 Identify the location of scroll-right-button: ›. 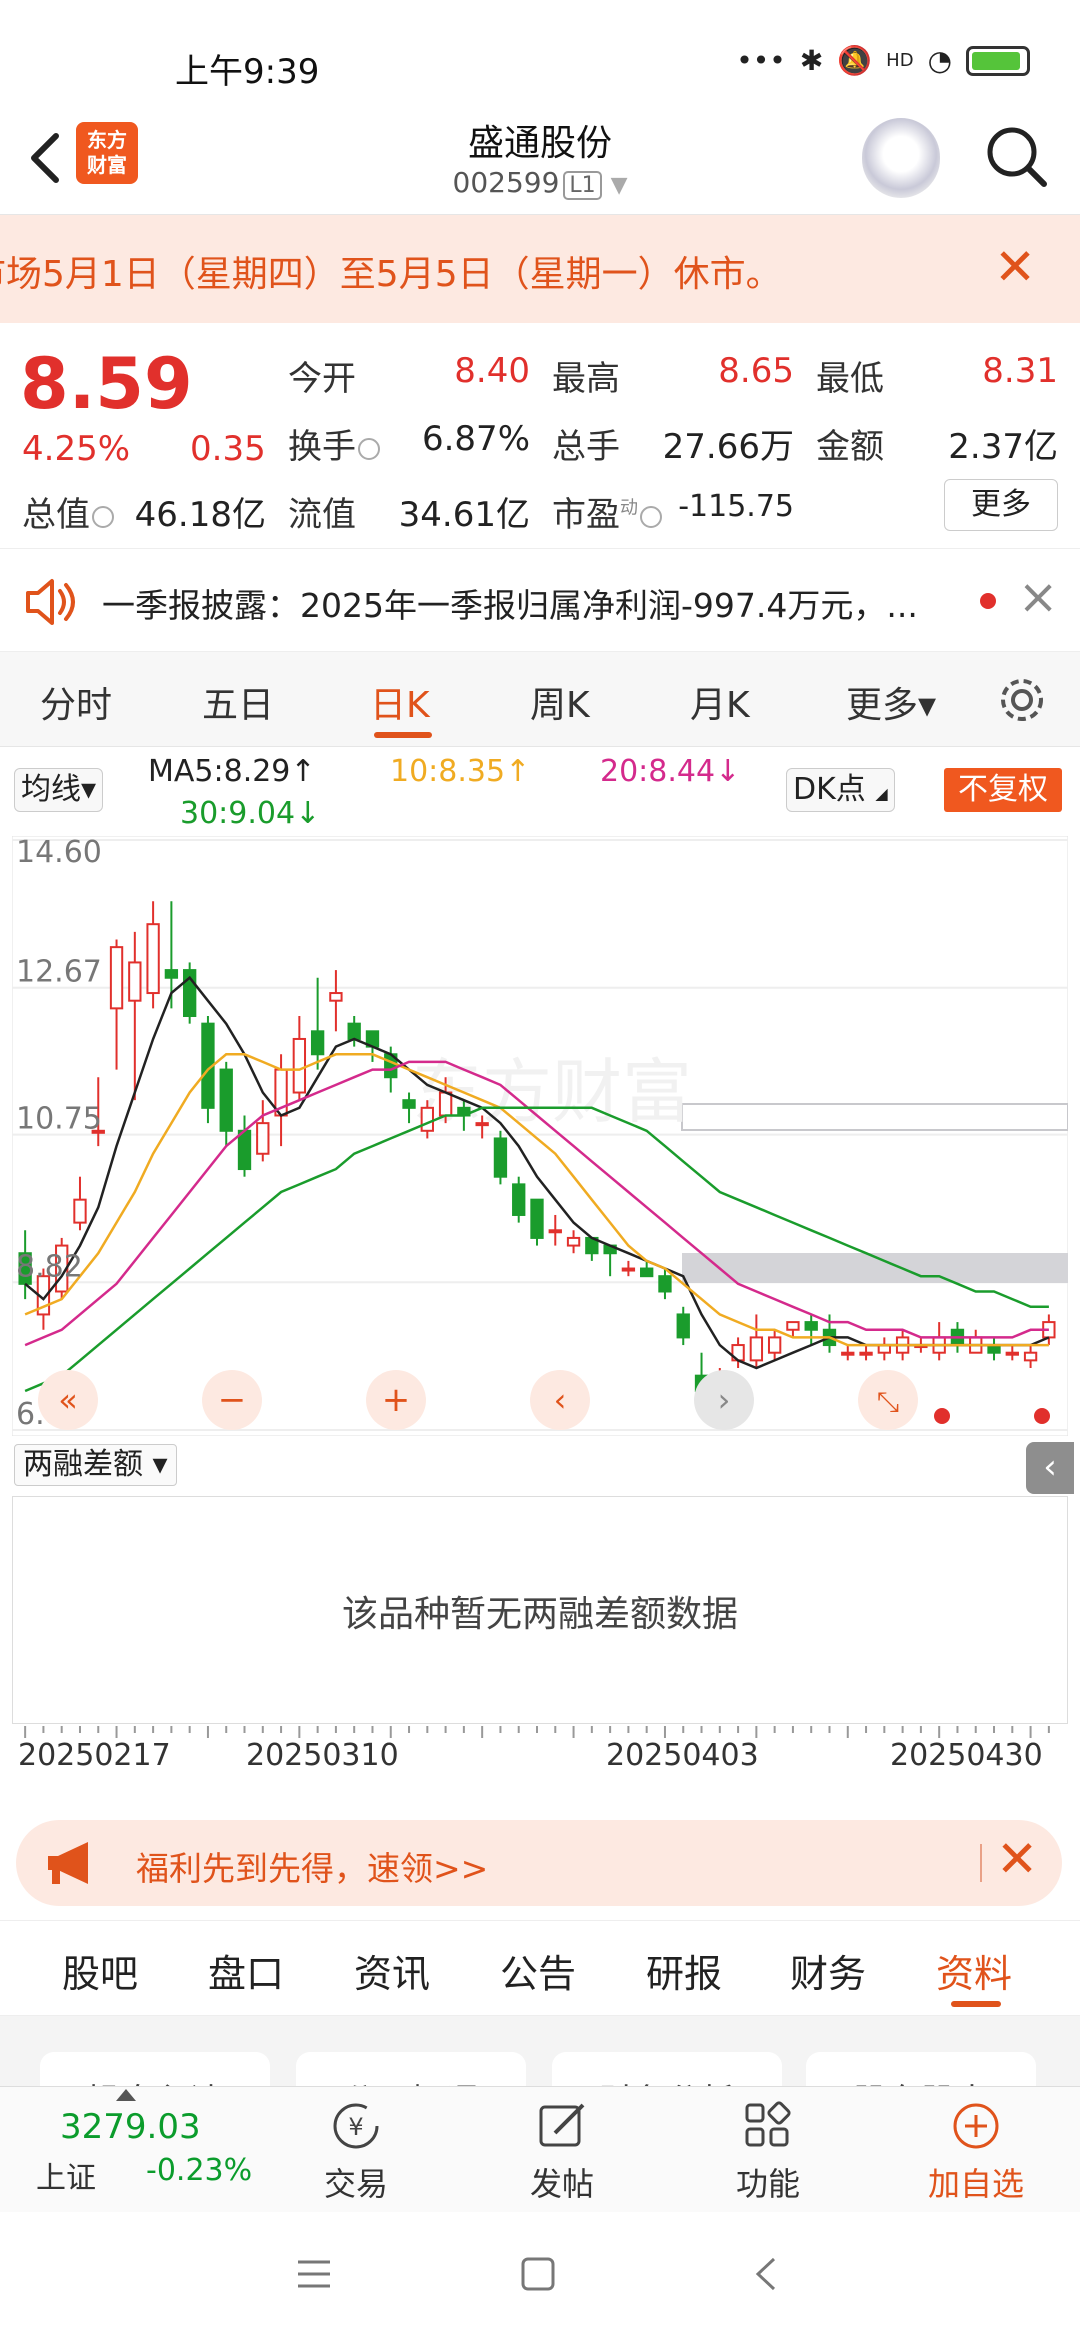
(724, 1400).